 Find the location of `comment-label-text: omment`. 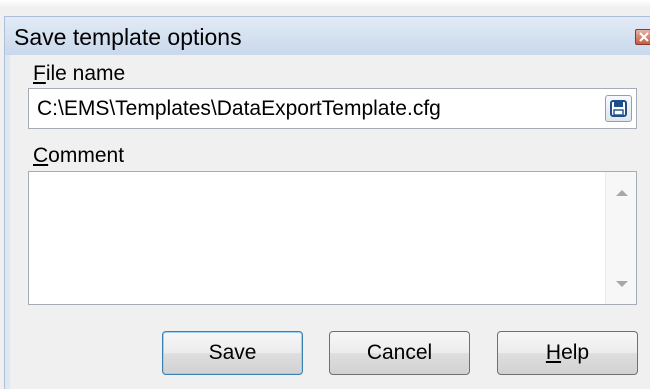

comment-label-text: omment is located at coordinates (86, 155).